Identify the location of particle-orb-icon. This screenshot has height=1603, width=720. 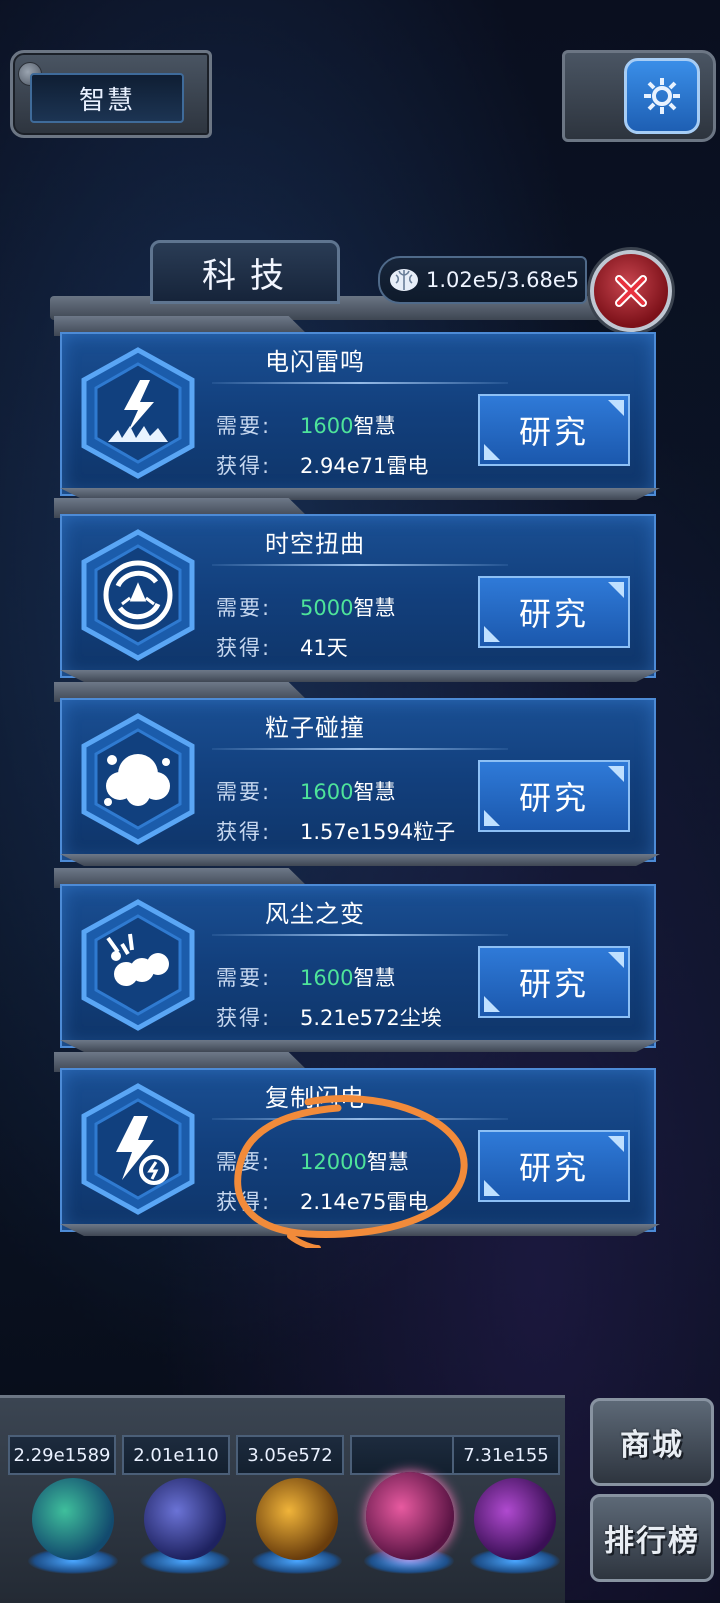
(73, 1519).